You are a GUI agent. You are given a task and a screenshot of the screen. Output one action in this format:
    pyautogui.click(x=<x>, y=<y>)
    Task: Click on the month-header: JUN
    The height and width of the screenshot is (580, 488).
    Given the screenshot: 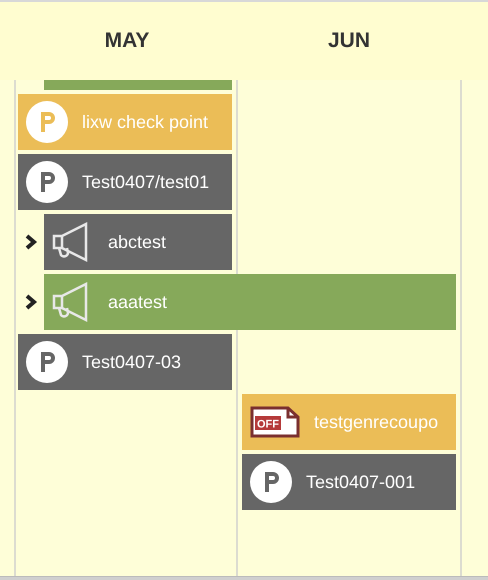 What is the action you would take?
    pyautogui.click(x=349, y=41)
    